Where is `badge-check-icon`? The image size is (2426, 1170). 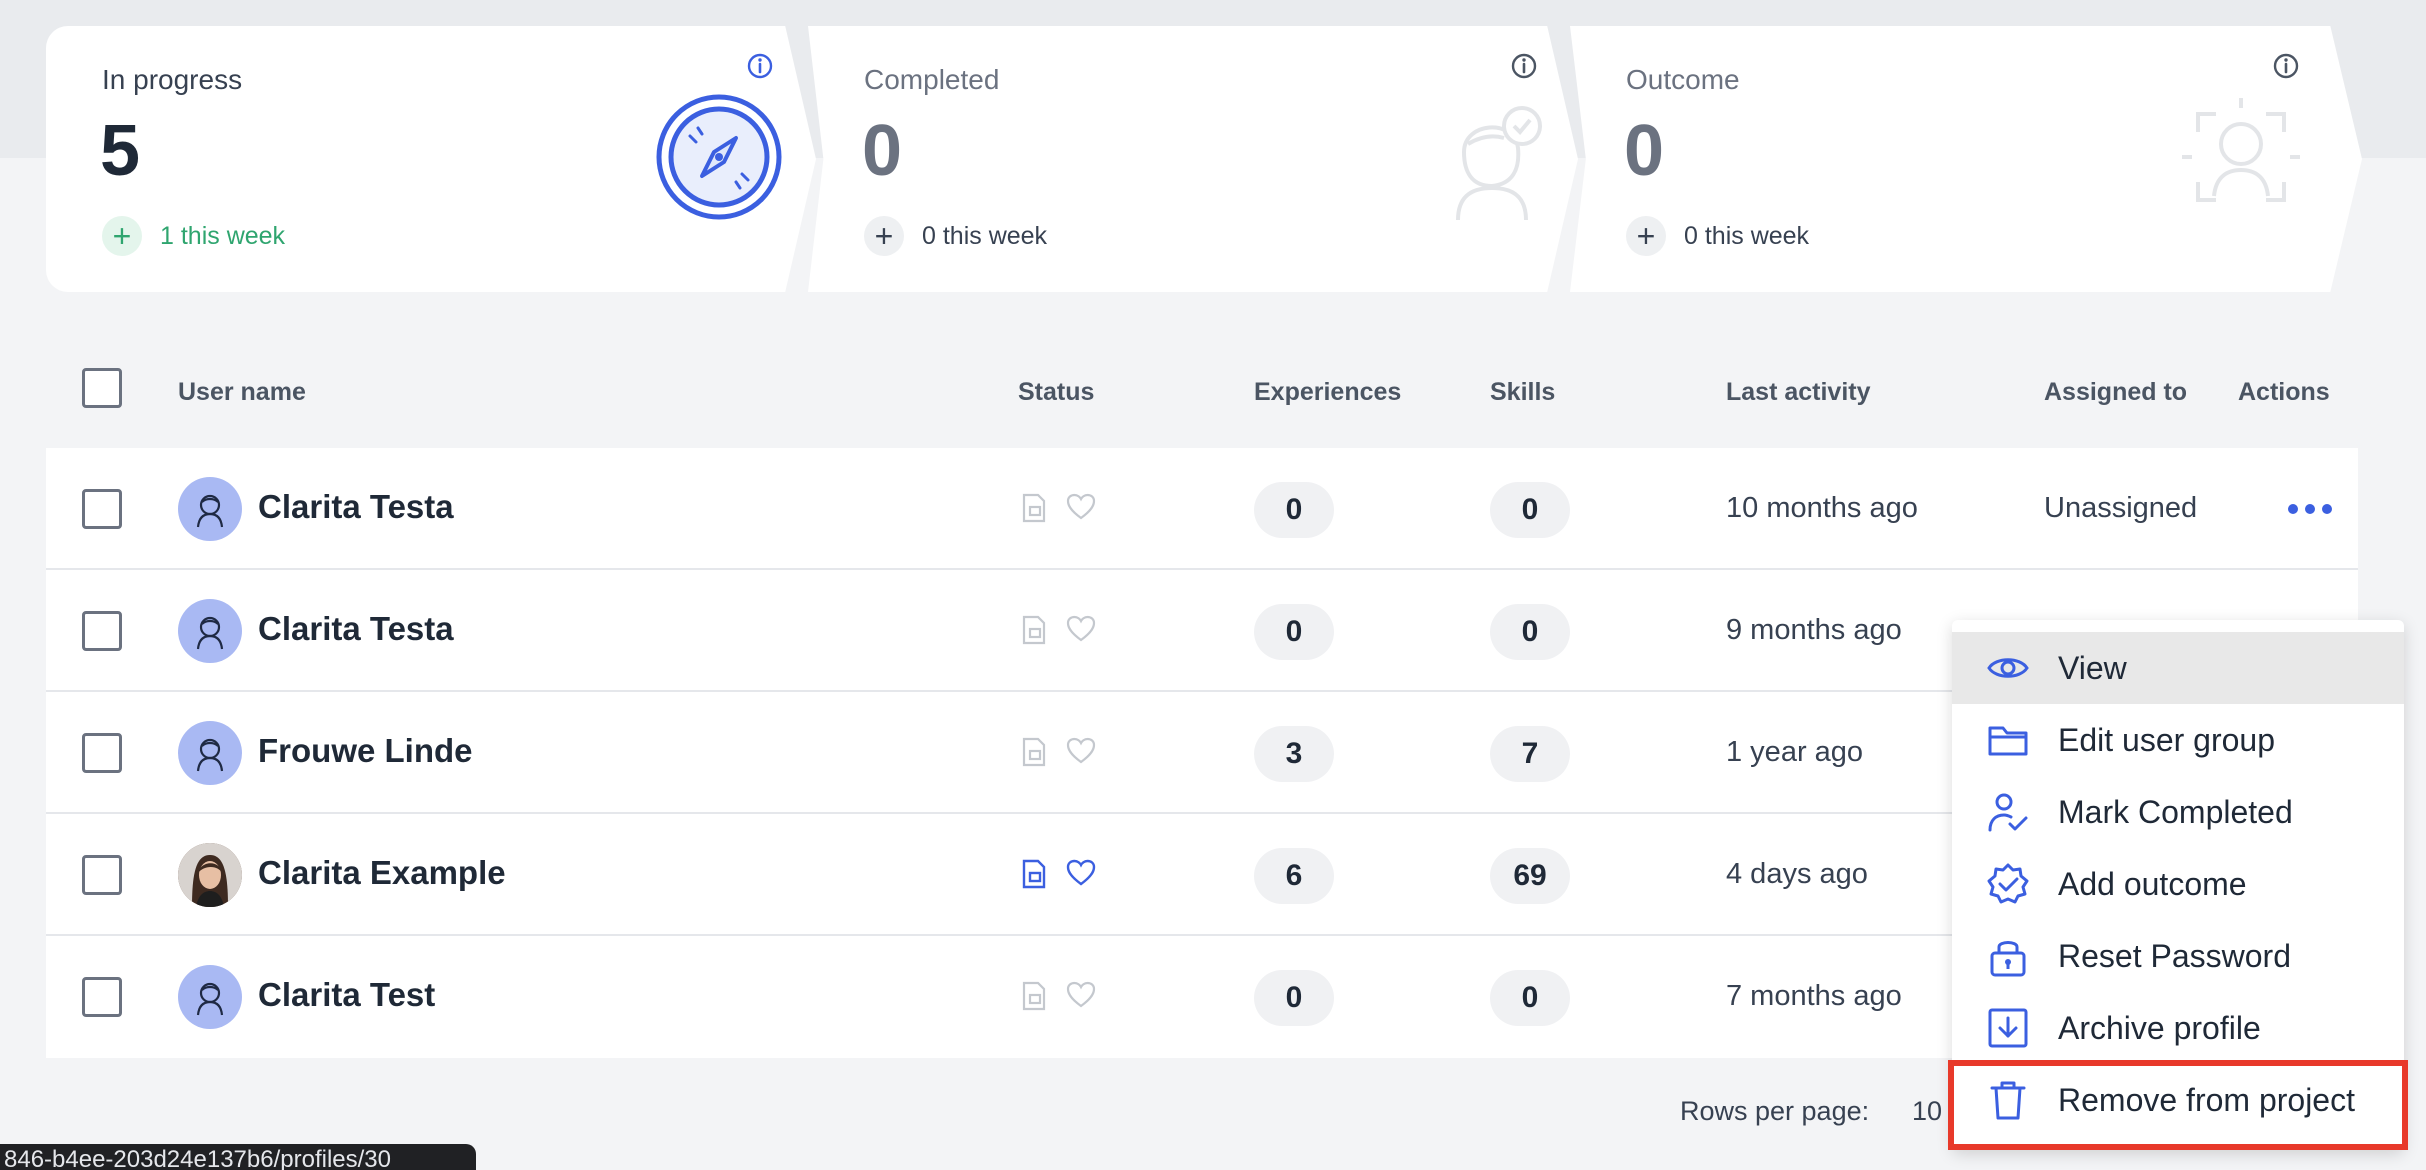
badge-check-icon is located at coordinates (2008, 883).